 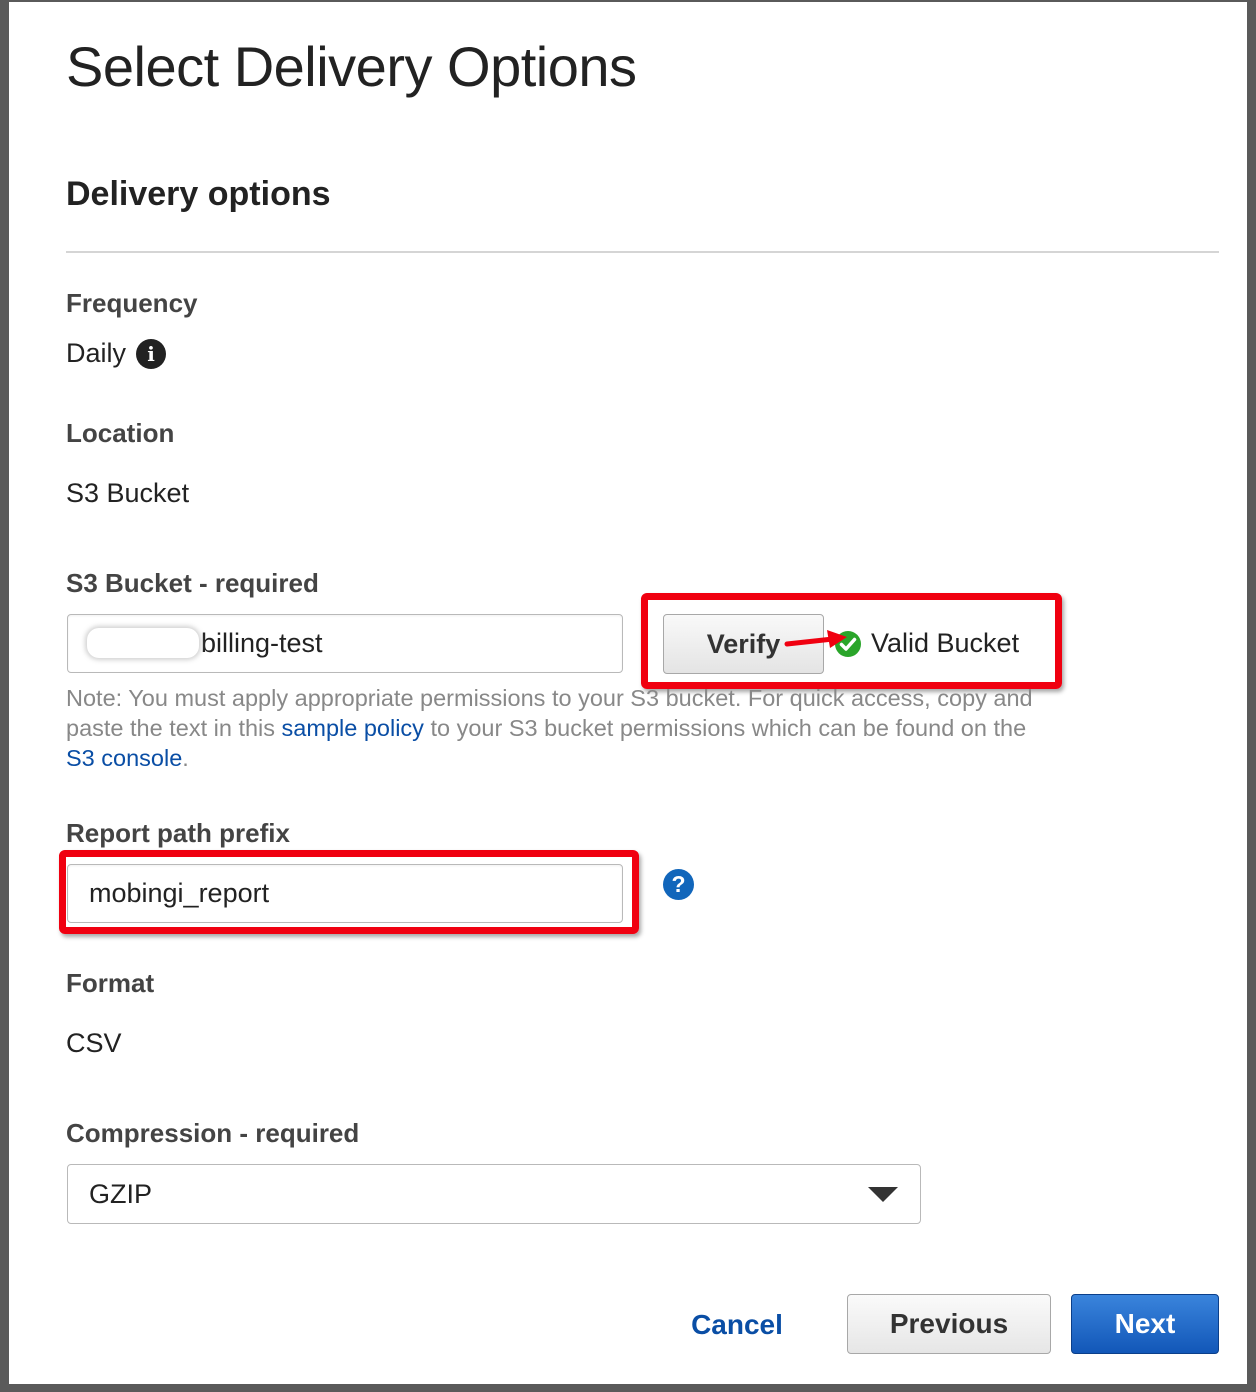 What do you see at coordinates (110, 983) in the screenshot?
I see `format-label: Format` at bounding box center [110, 983].